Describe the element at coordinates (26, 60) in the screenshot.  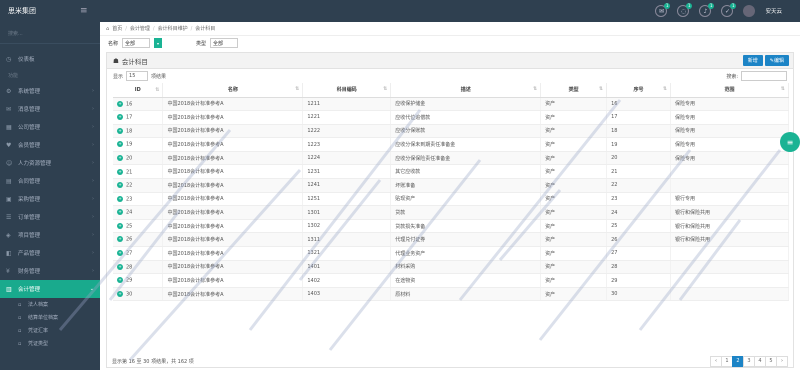
I see `sidebar-item-label: 仪表板` at that location.